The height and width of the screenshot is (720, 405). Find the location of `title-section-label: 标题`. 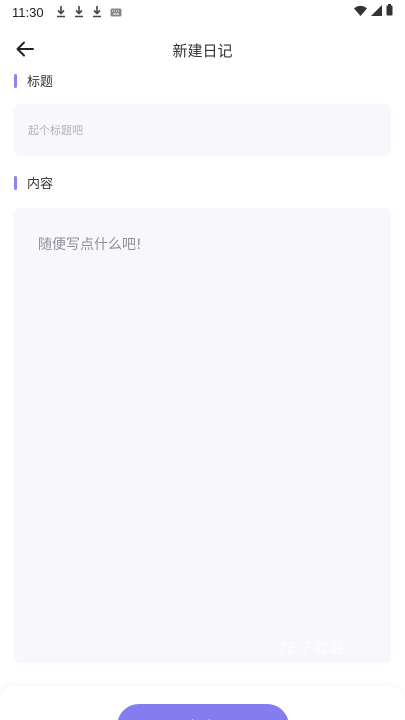

title-section-label: 标题 is located at coordinates (33, 80).